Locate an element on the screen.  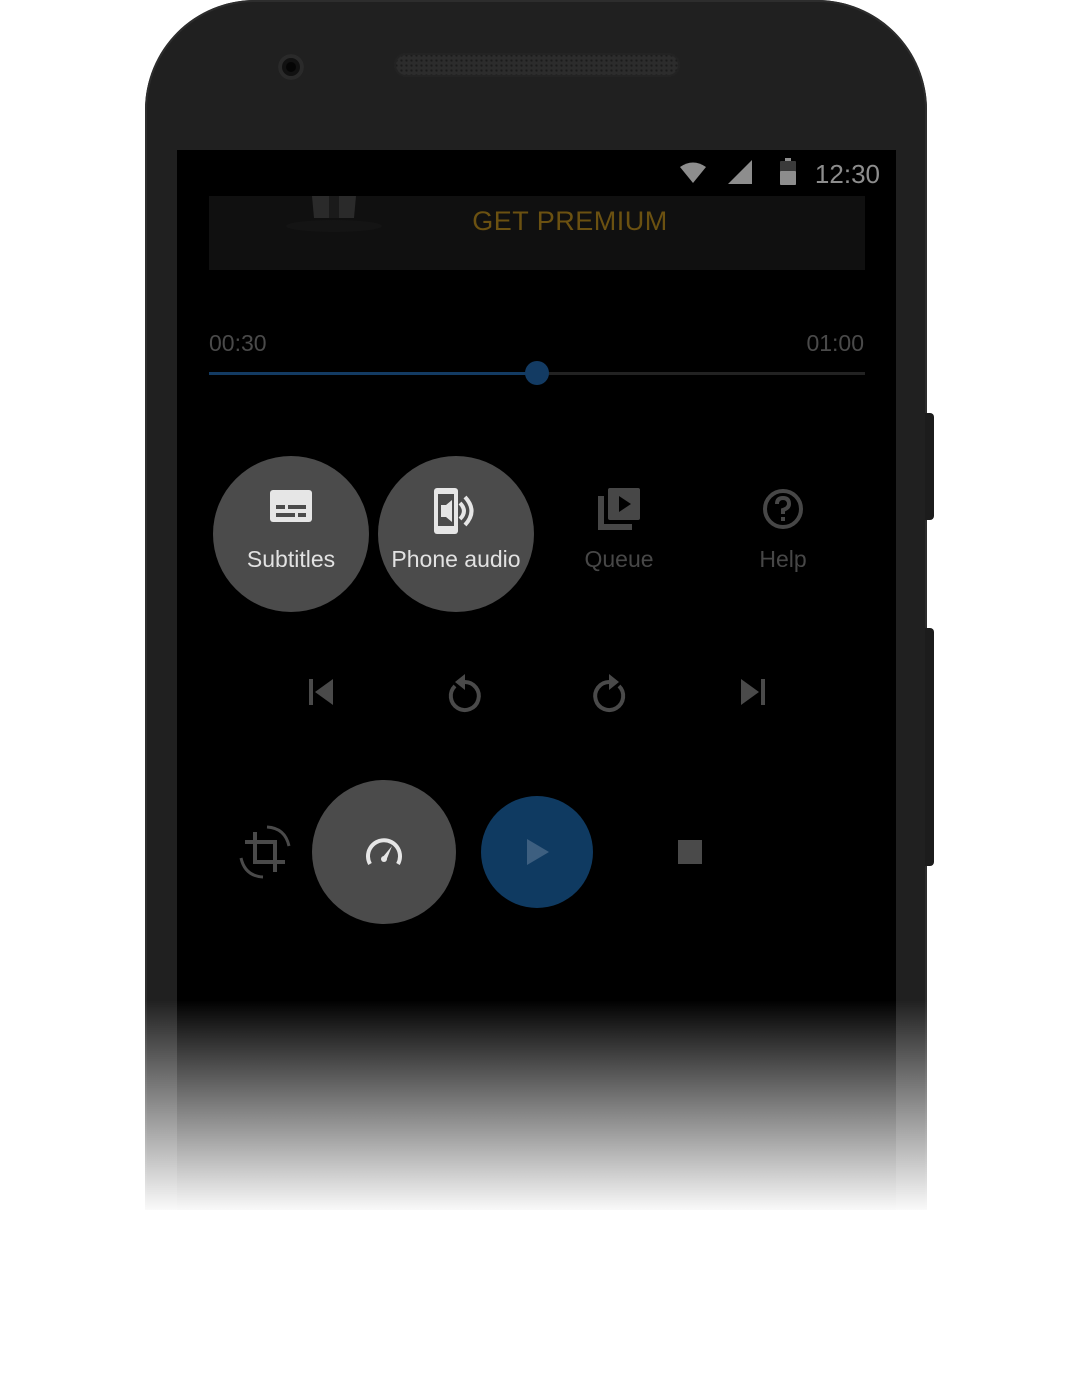
forward-icon is located at coordinates (609, 693).